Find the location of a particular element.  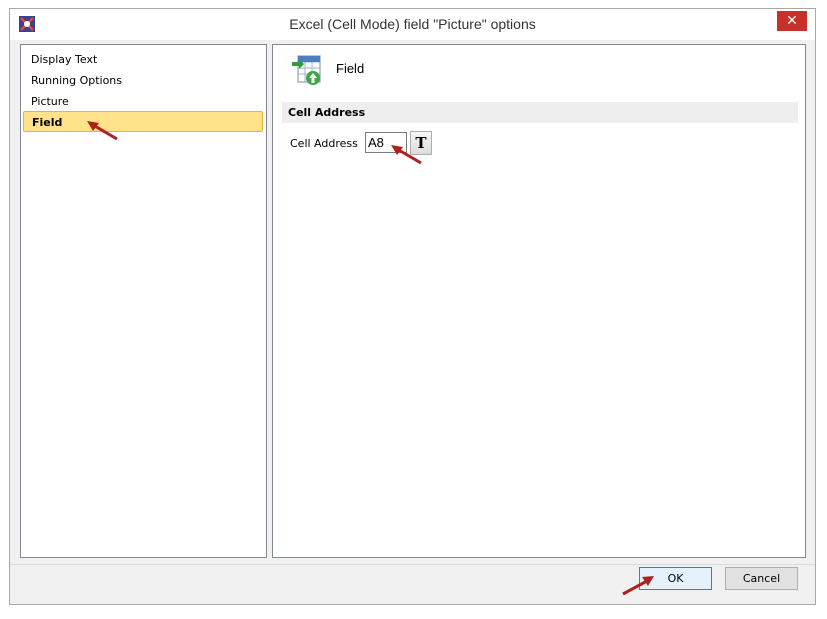

nav-item-label: Display Text is located at coordinates (64, 59).